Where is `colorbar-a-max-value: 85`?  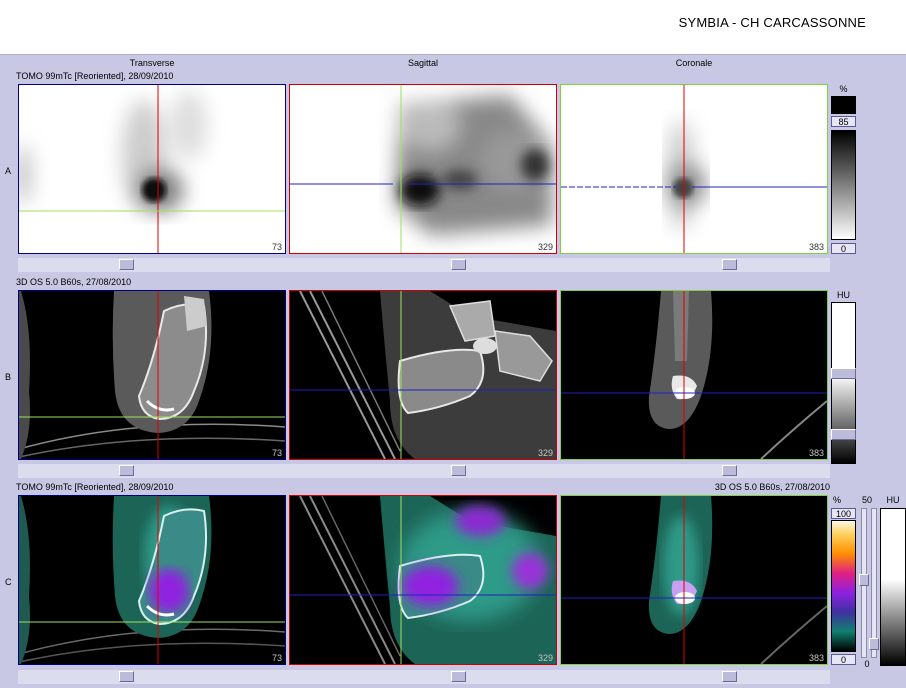
colorbar-a-max-value: 85 is located at coordinates (843, 121).